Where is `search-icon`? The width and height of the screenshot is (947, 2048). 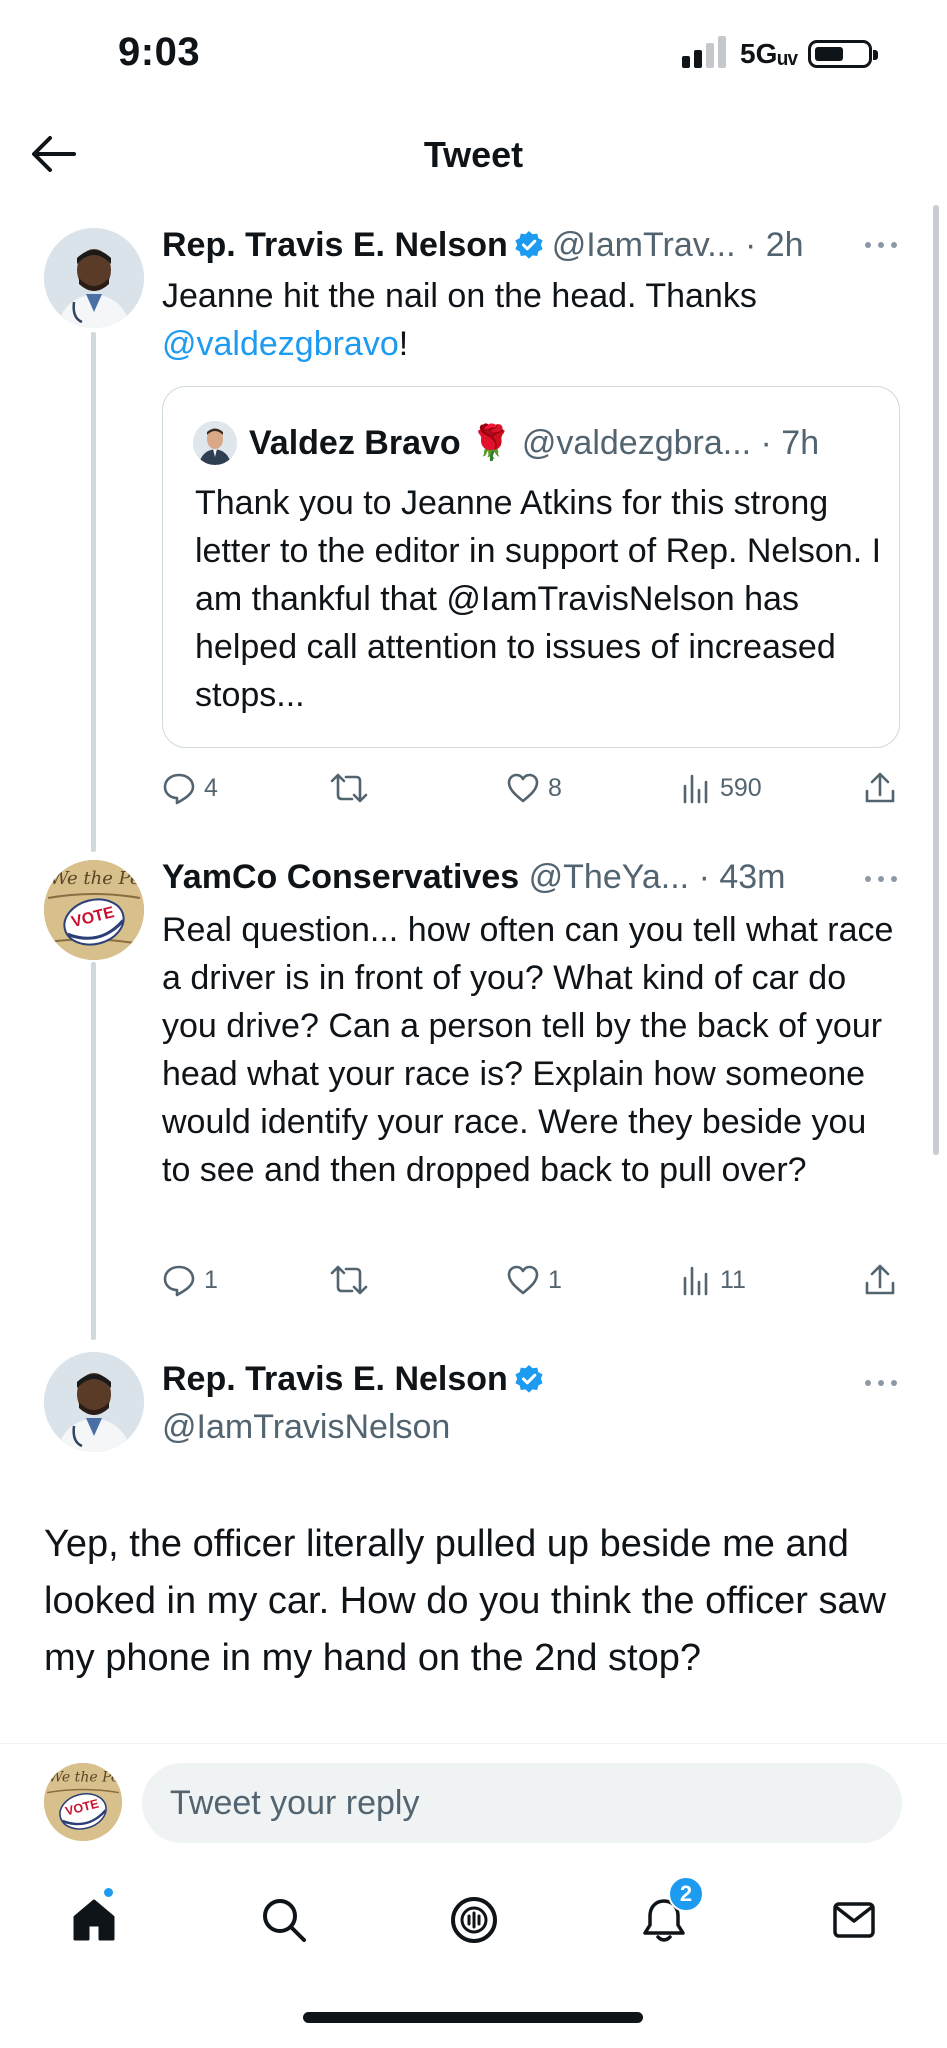 search-icon is located at coordinates (284, 1920).